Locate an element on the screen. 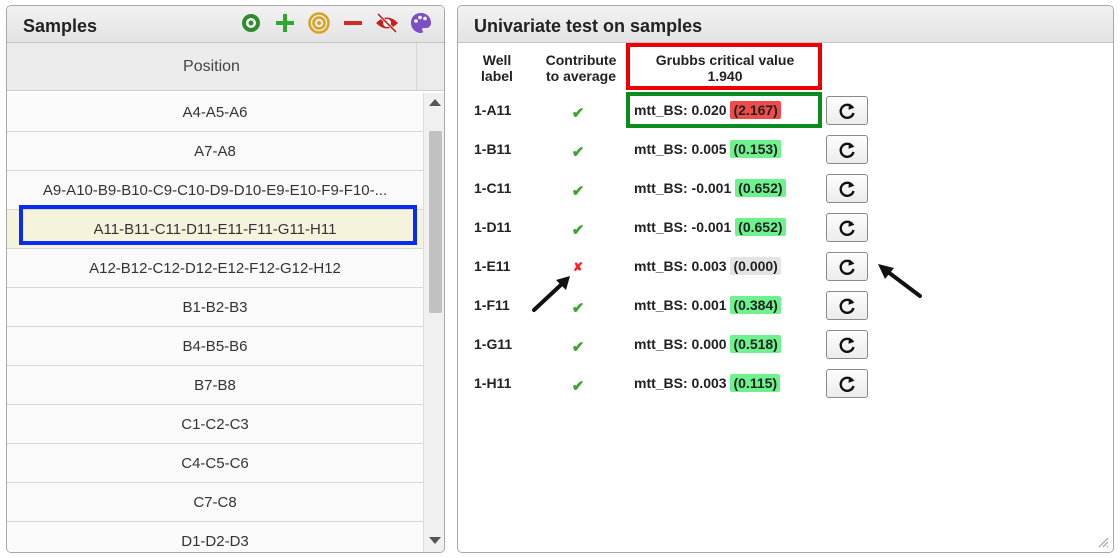 This screenshot has width=1120, height=558. well-label-cell: 1-B11 is located at coordinates (493, 149).